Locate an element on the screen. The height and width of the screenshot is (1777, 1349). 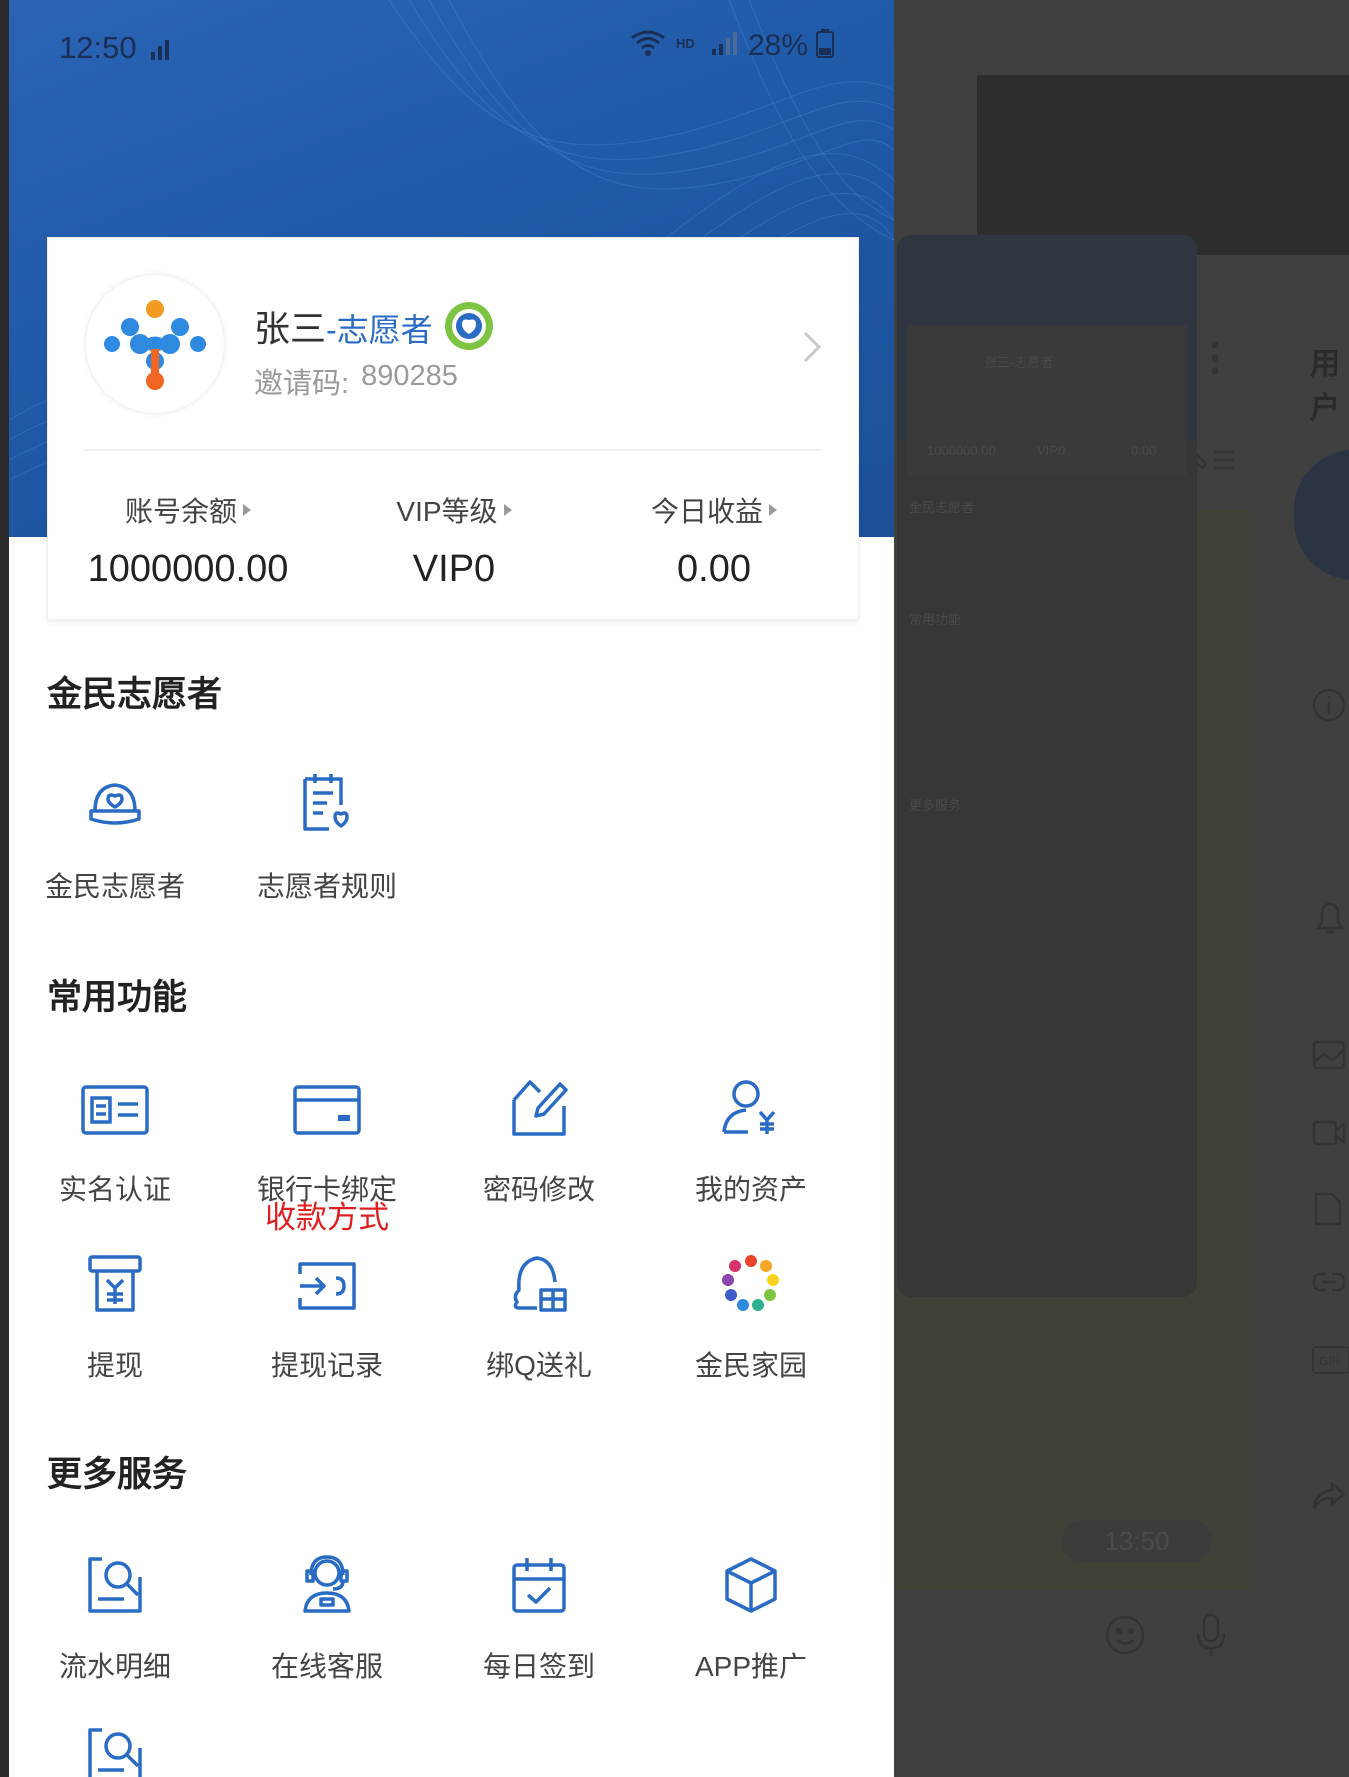
grid-item-label: 绑Q送礼 is located at coordinates (539, 1365).